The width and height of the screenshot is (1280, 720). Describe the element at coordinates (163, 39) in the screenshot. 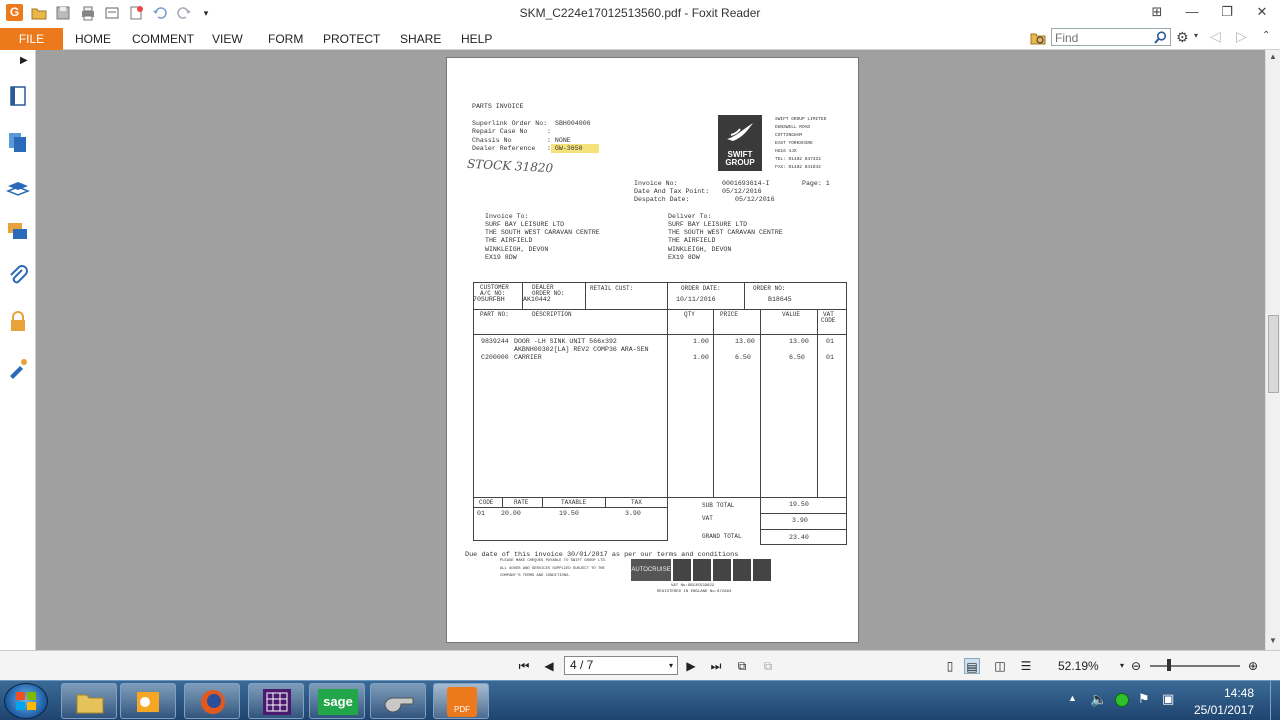

I see `tab-comment: COMMENT` at that location.